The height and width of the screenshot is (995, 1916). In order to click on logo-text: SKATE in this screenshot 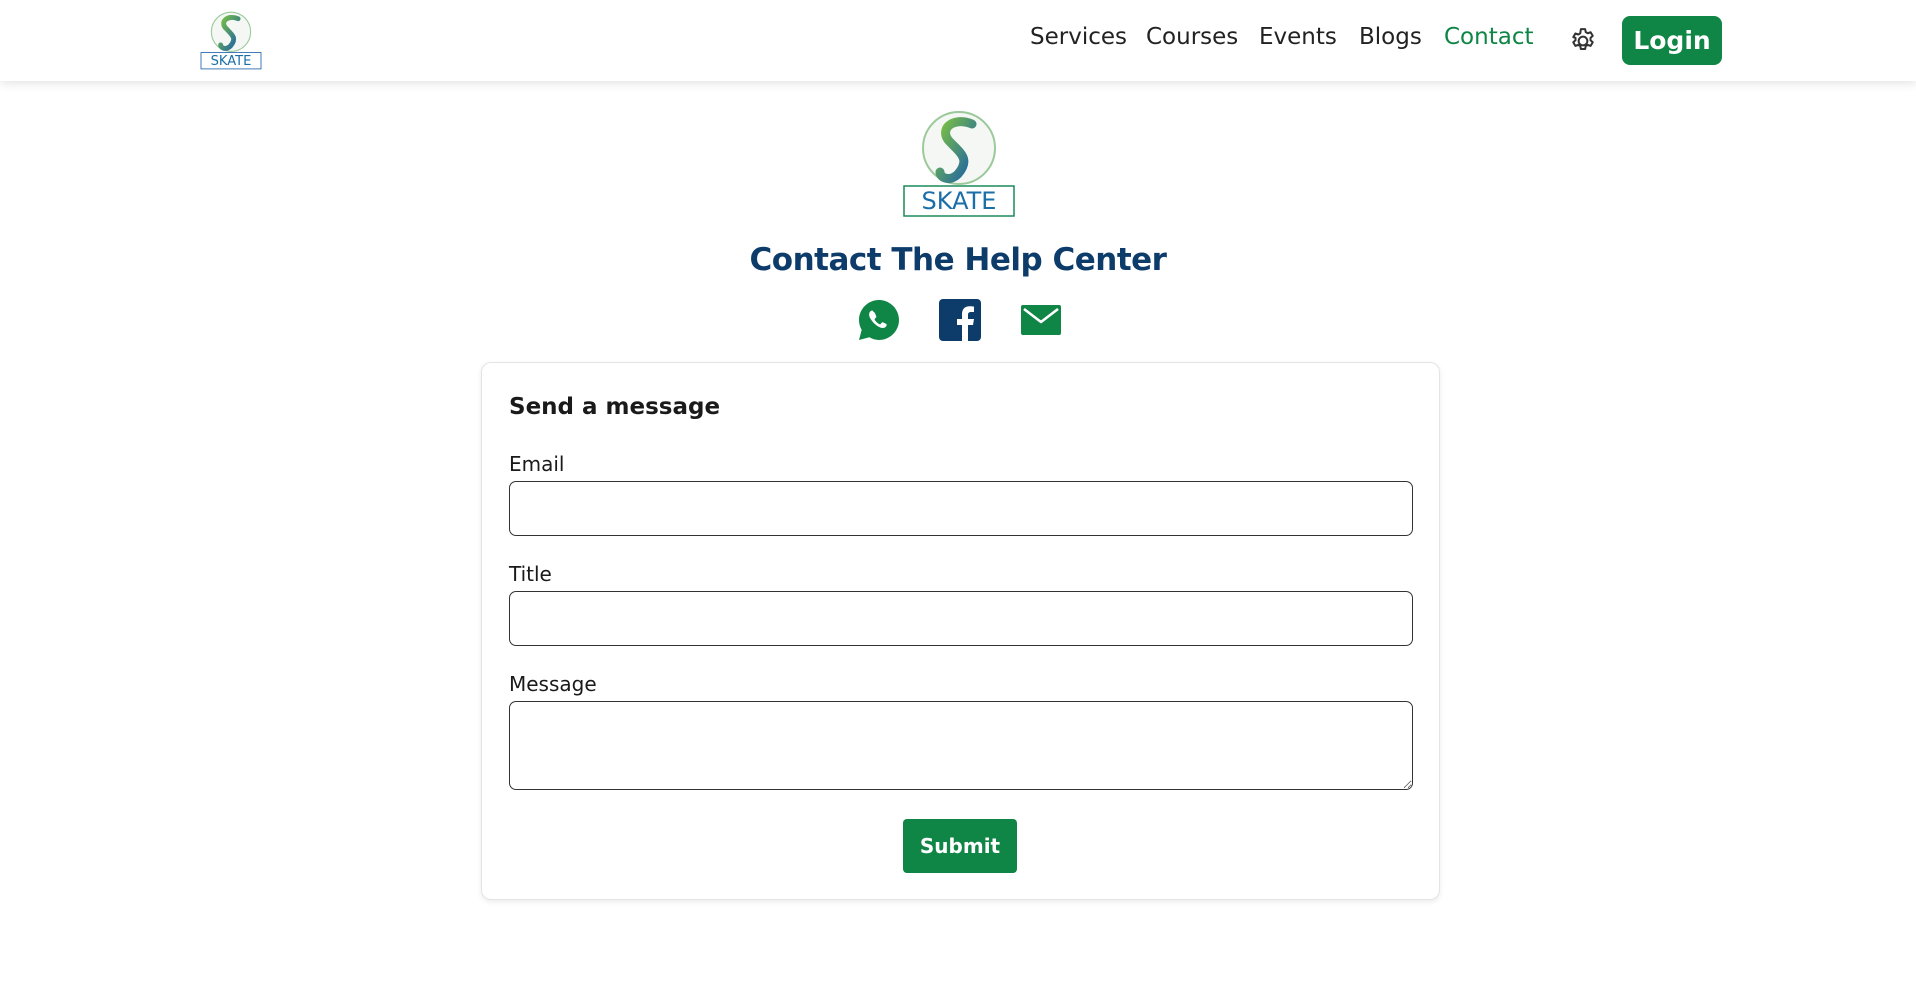, I will do `click(231, 61)`.